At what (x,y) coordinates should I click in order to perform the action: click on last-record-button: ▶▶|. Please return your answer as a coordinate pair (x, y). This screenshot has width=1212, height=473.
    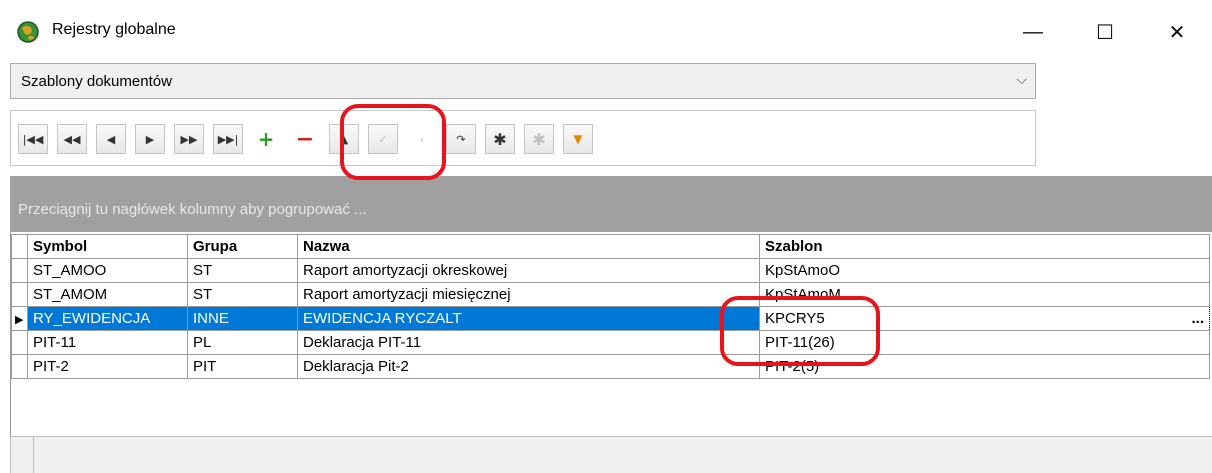
    Looking at the image, I should click on (228, 139).